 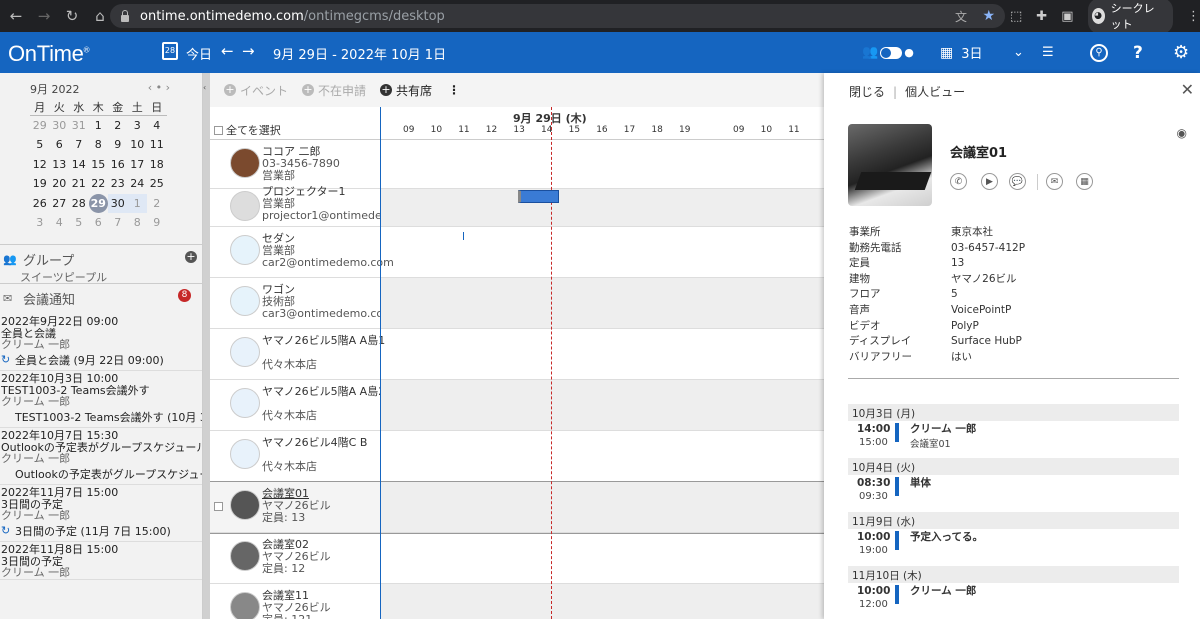 I want to click on mini-calendar-day: 26, so click(x=40, y=204).